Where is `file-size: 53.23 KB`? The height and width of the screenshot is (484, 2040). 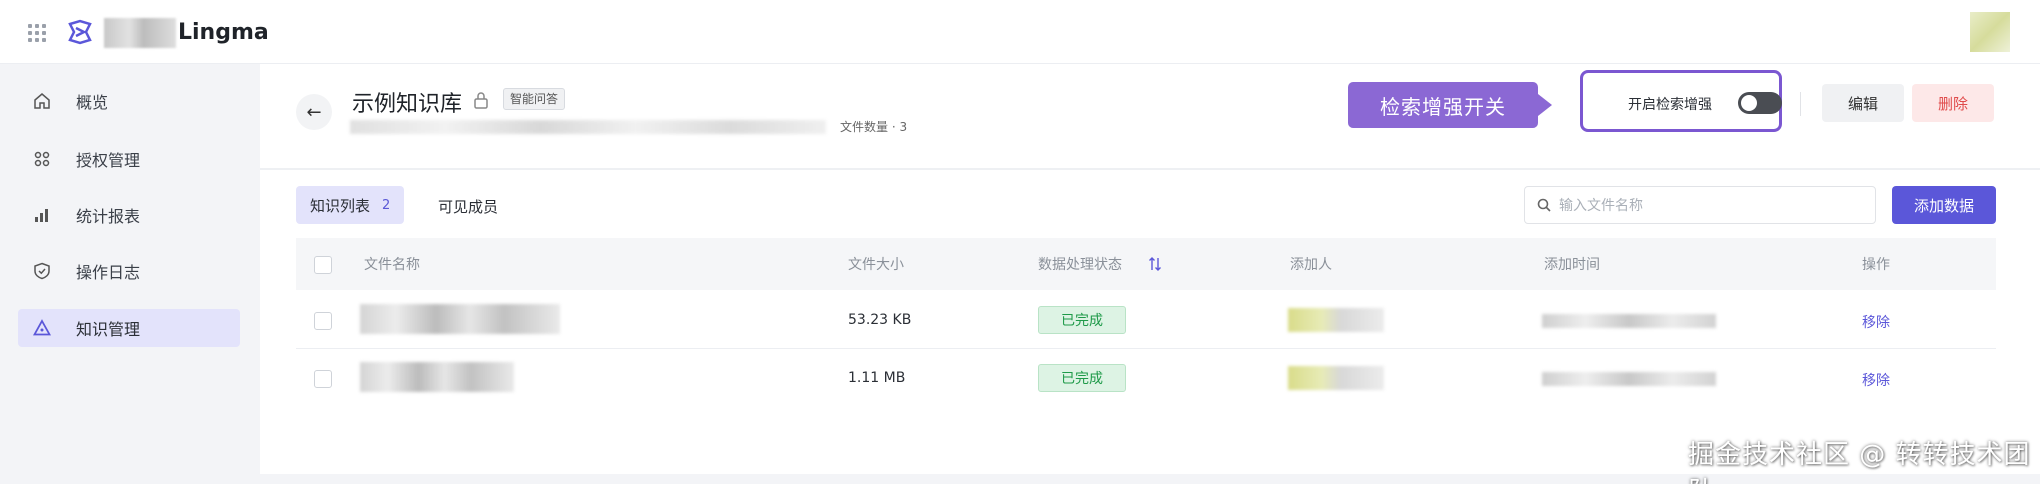 file-size: 53.23 KB is located at coordinates (880, 320).